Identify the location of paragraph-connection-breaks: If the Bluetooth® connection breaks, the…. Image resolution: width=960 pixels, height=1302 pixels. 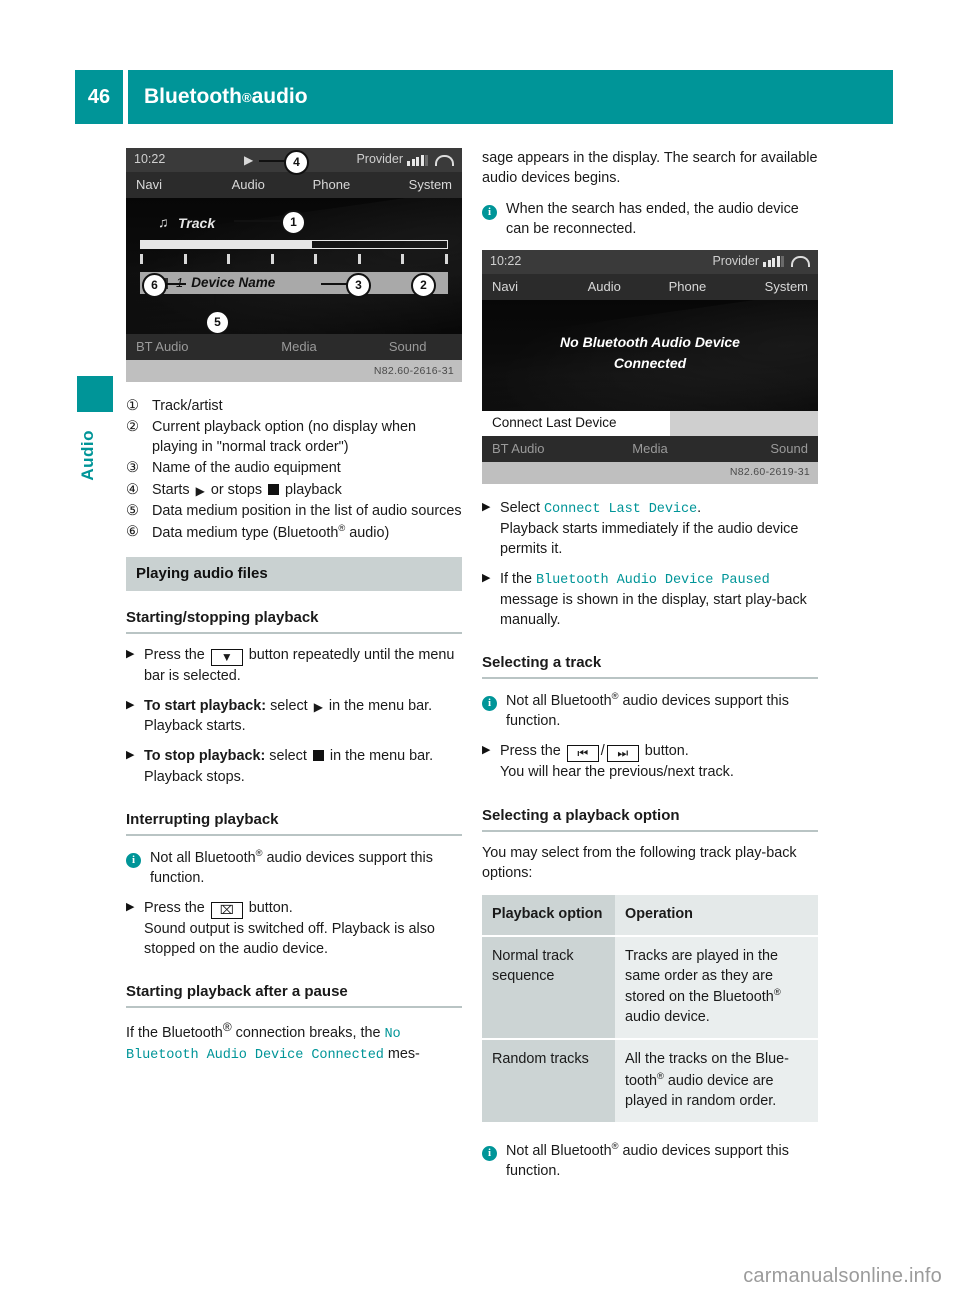
(294, 1042).